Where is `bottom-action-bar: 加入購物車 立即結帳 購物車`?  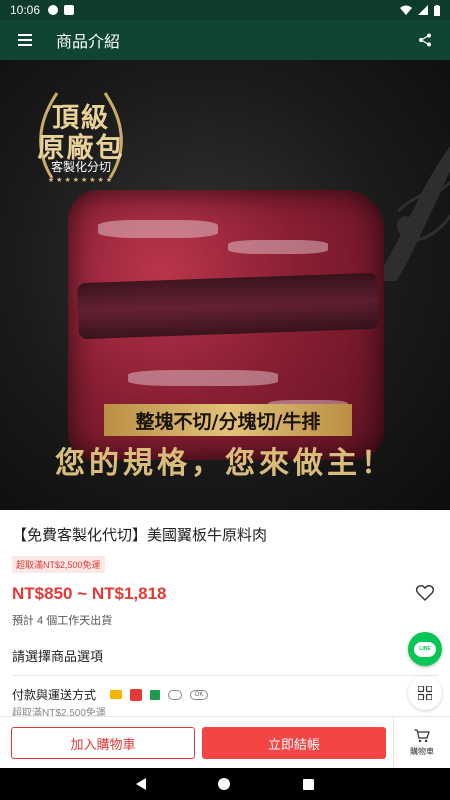
bottom-action-bar: 加入購物車 立即結帳 購物車 is located at coordinates (225, 742).